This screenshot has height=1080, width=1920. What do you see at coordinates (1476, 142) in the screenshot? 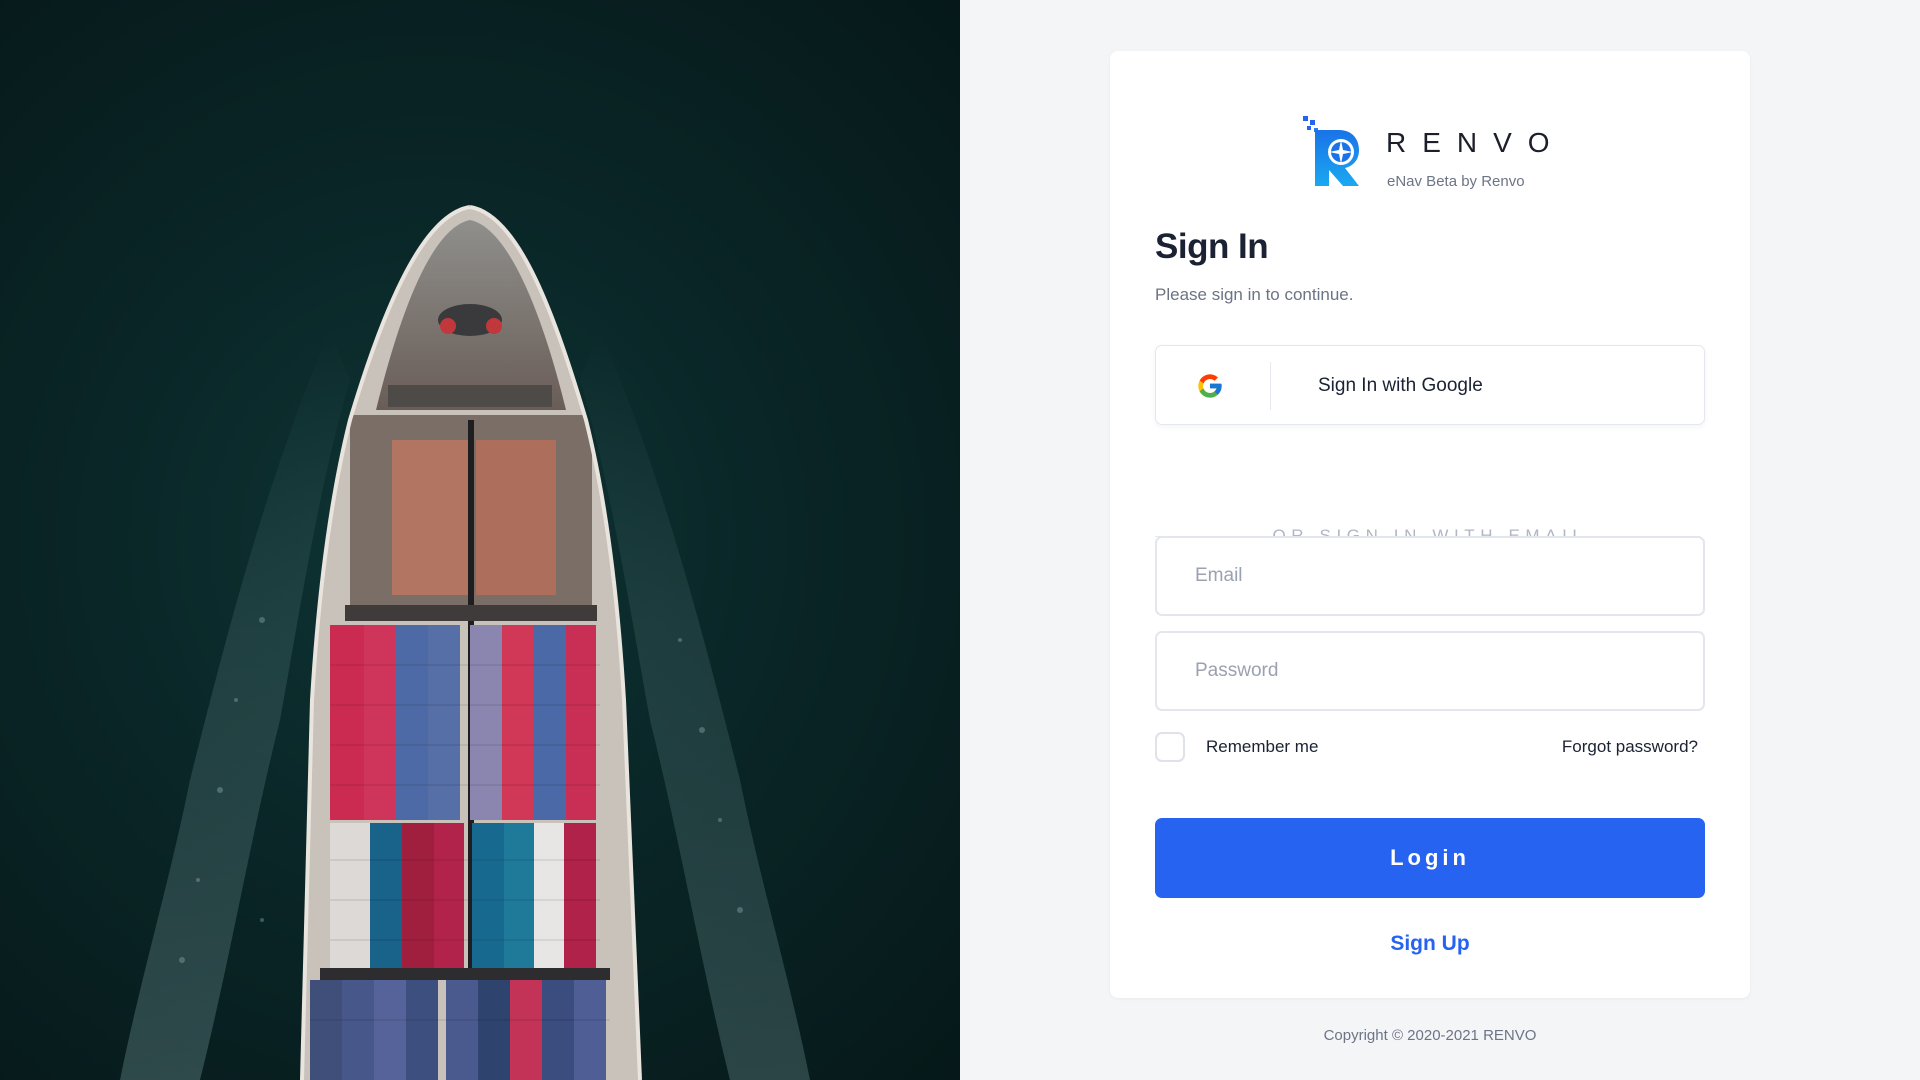
I see `brand-name: RENVO` at bounding box center [1476, 142].